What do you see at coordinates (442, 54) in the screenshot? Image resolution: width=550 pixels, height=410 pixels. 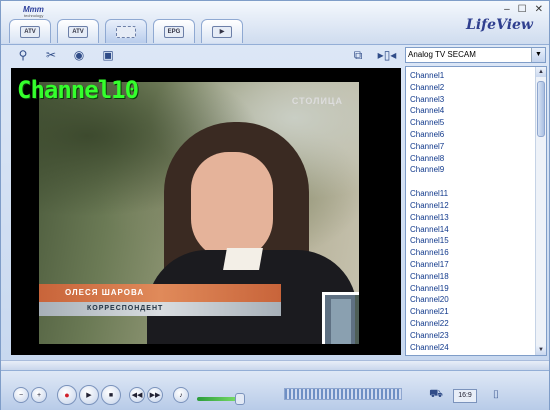 I see `source-select-value: Analog TV SECAM` at bounding box center [442, 54].